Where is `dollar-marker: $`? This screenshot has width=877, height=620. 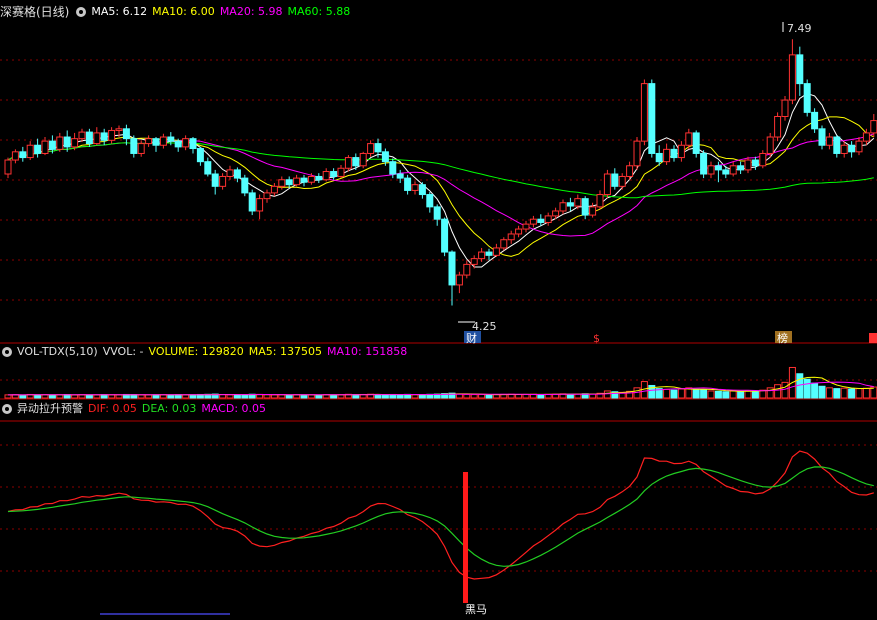 dollar-marker: $ is located at coordinates (596, 338).